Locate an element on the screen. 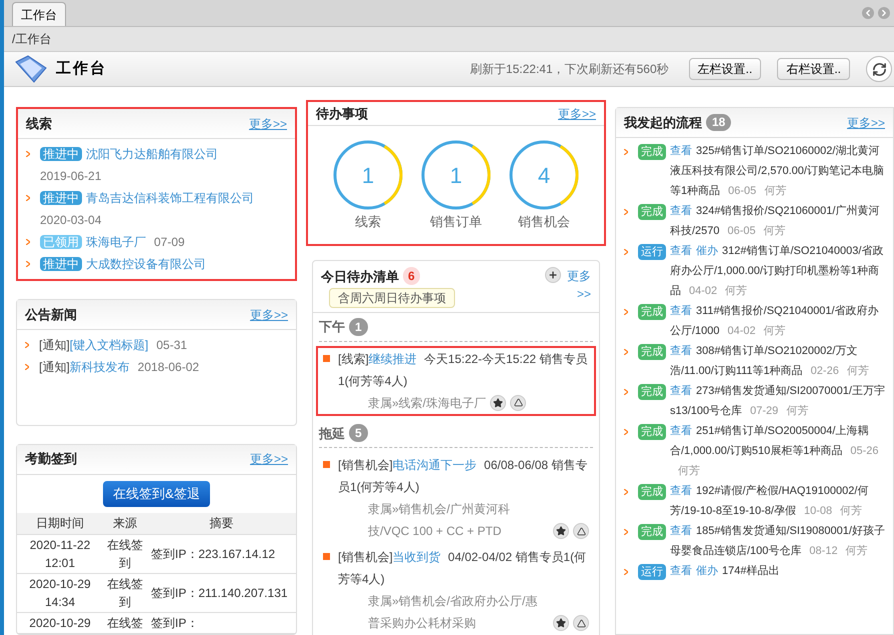 The height and width of the screenshot is (635, 894). todo-entry: [销售机会]当收到货 04/02-04/02 销售专员1(何芳等4人) is located at coordinates (463, 568).